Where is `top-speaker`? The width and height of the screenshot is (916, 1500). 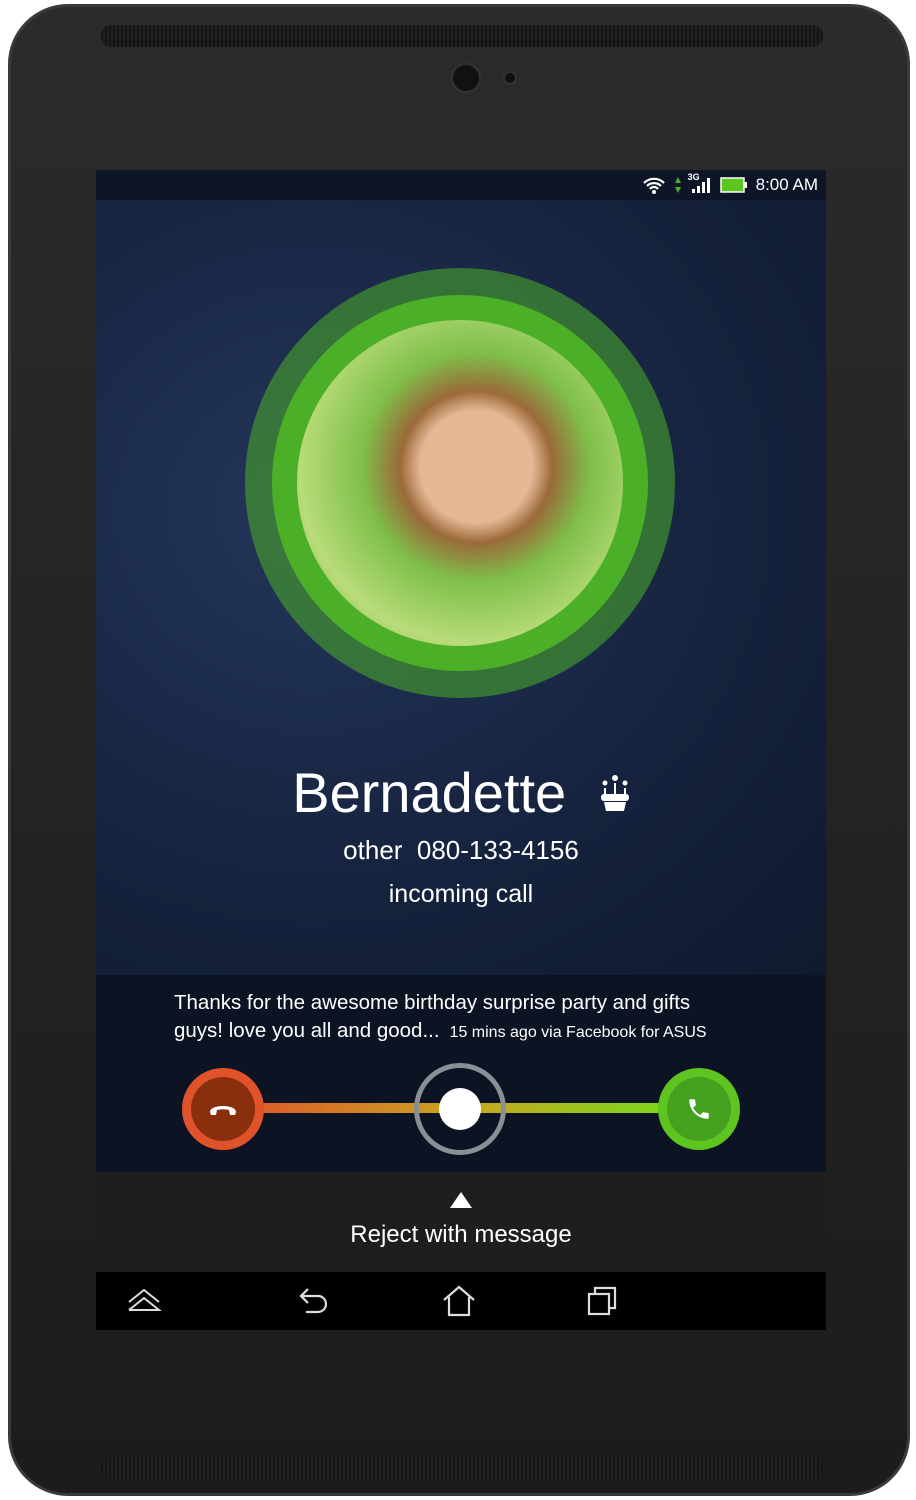 top-speaker is located at coordinates (462, 36).